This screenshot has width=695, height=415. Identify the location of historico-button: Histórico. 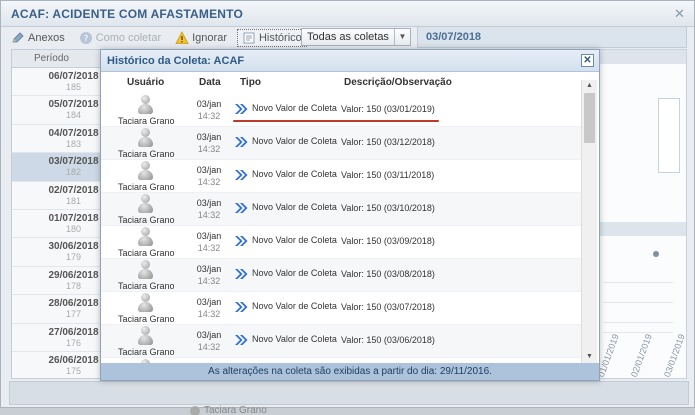
(271, 38).